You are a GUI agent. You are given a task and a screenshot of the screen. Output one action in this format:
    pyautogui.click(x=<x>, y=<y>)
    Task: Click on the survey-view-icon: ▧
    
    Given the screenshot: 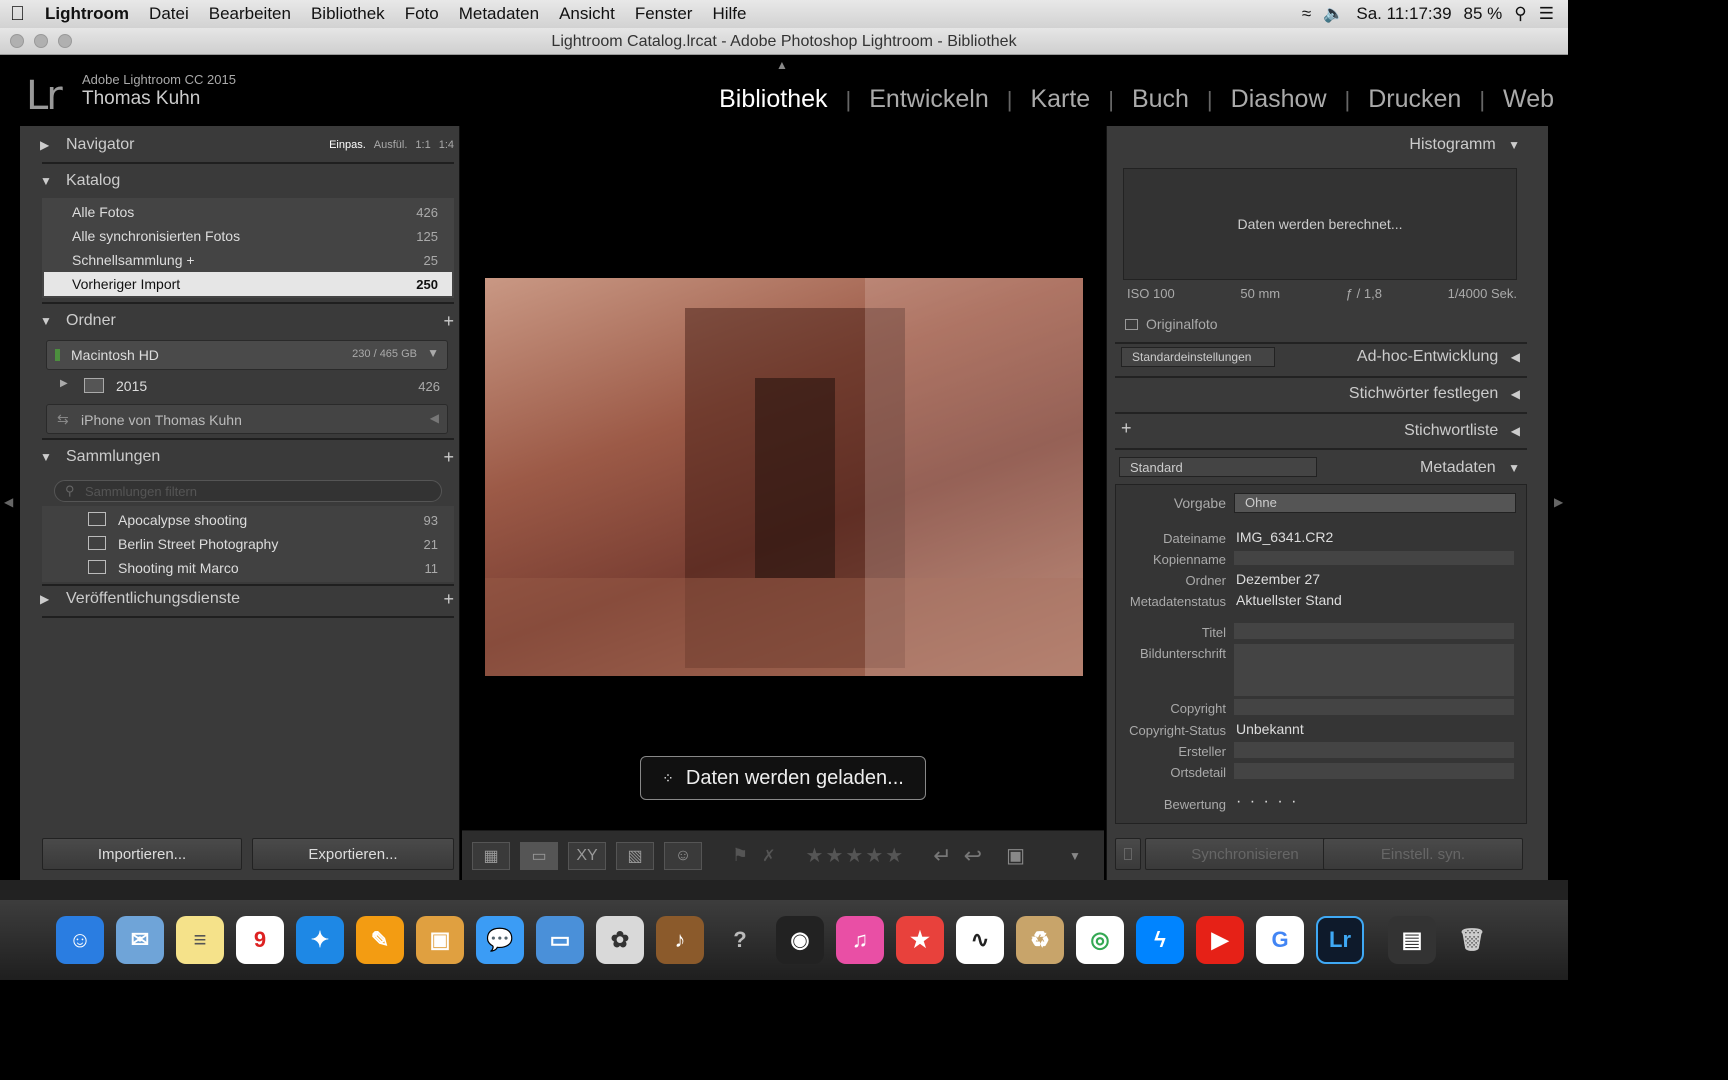 What is the action you would take?
    pyautogui.click(x=635, y=855)
    